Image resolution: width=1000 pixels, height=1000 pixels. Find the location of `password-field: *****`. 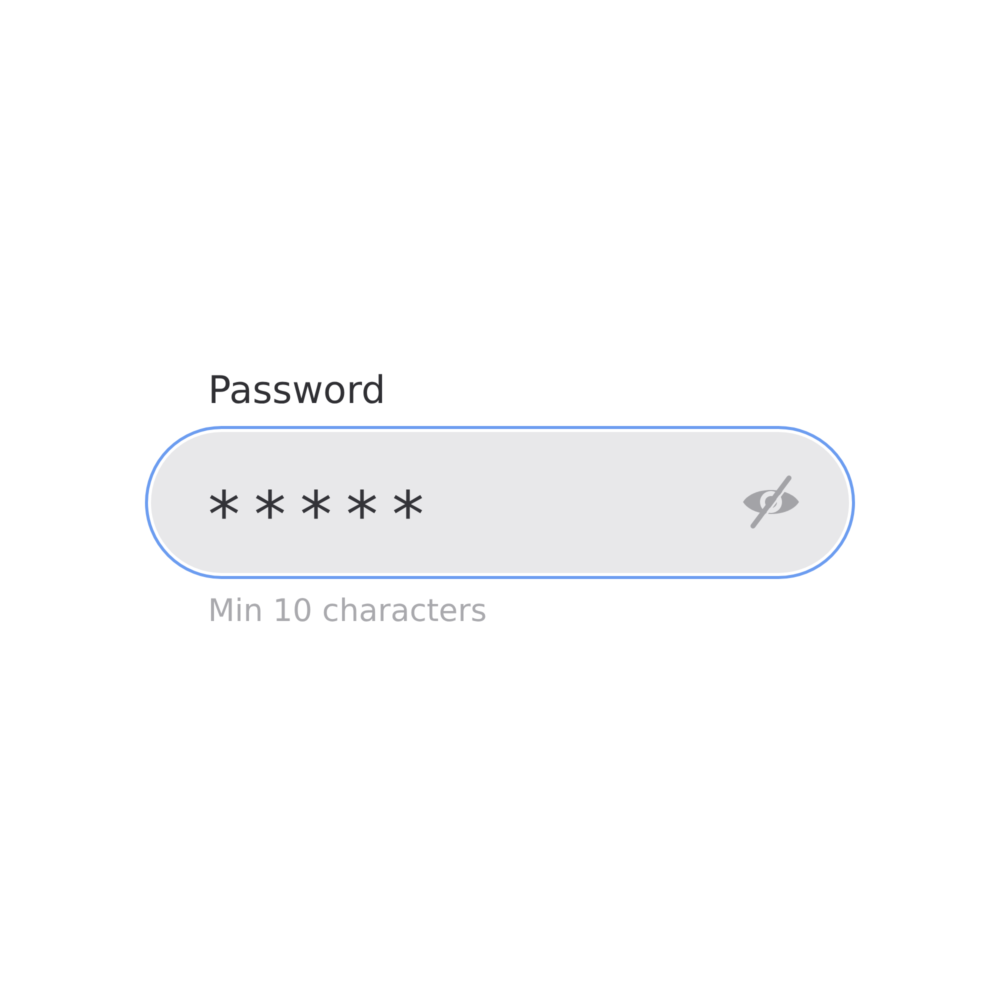

password-field: ***** is located at coordinates (500, 502).